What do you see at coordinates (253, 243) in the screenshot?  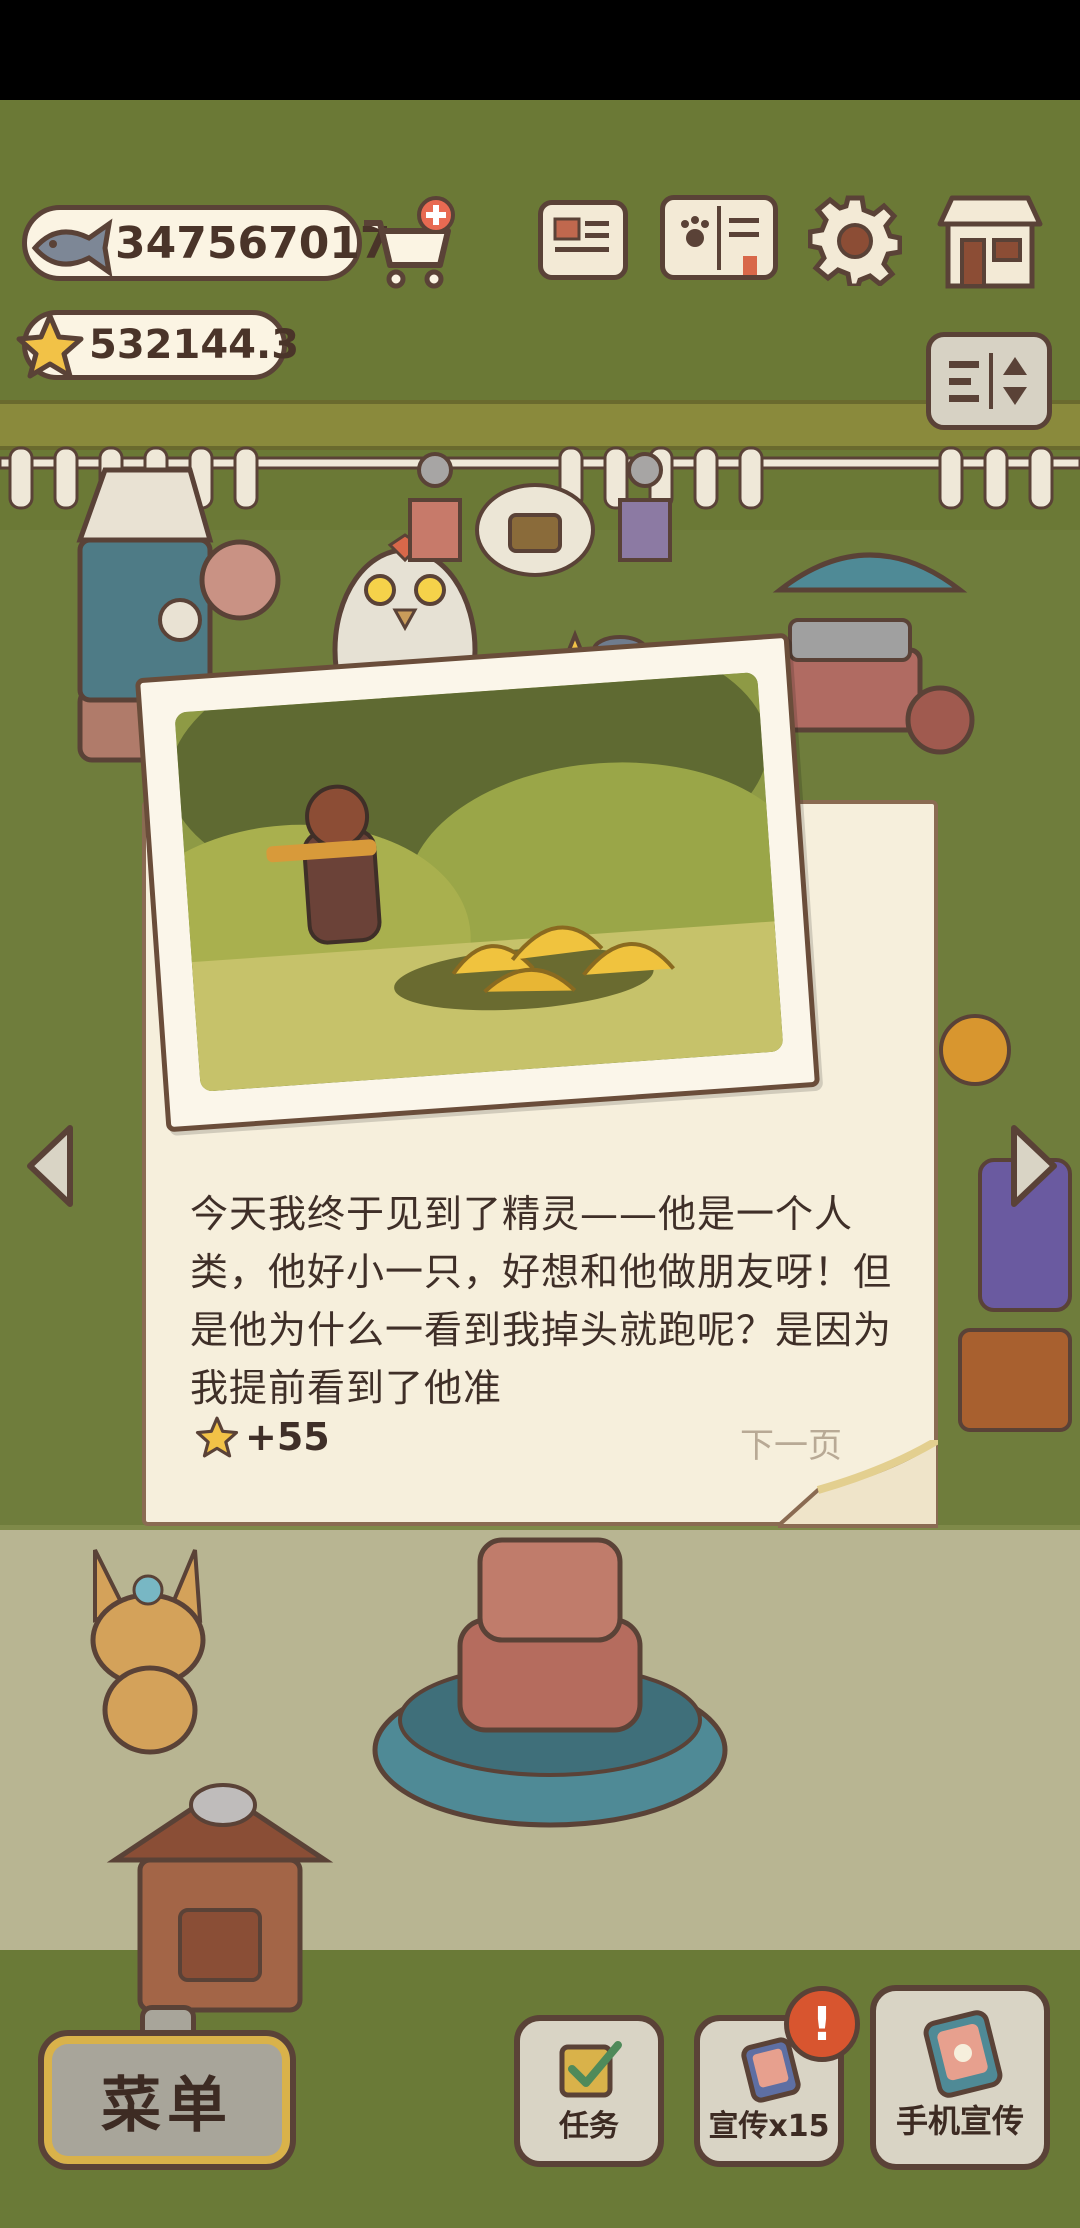 I see `fish-currency-value: 347567017` at bounding box center [253, 243].